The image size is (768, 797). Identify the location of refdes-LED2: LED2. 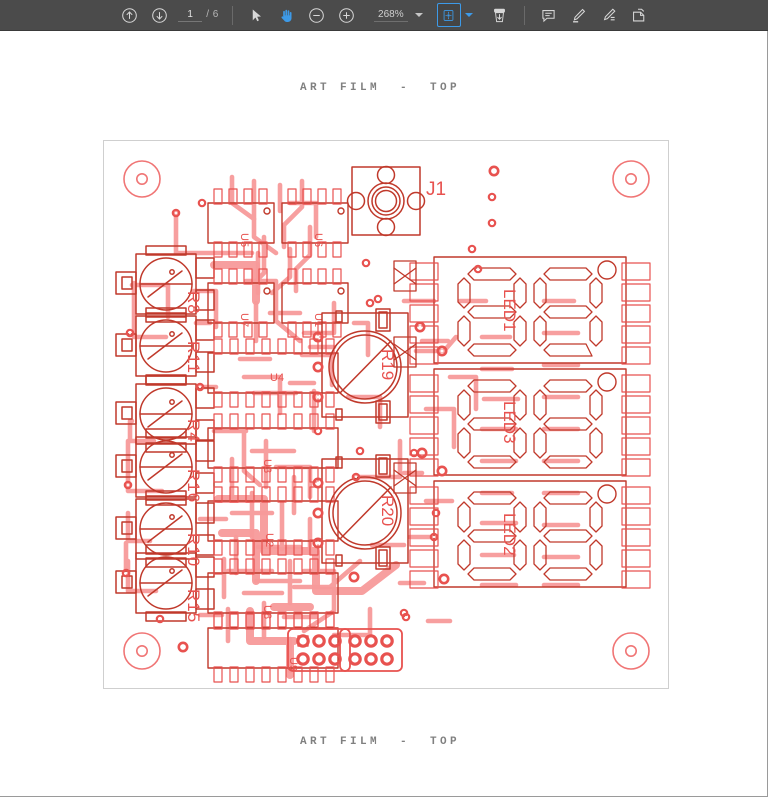
(509, 534).